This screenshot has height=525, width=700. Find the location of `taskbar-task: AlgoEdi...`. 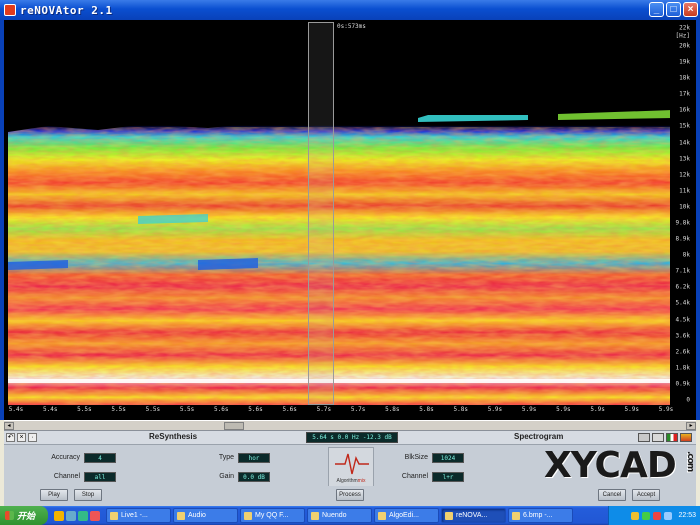

taskbar-task: AlgoEdi... is located at coordinates (406, 515).